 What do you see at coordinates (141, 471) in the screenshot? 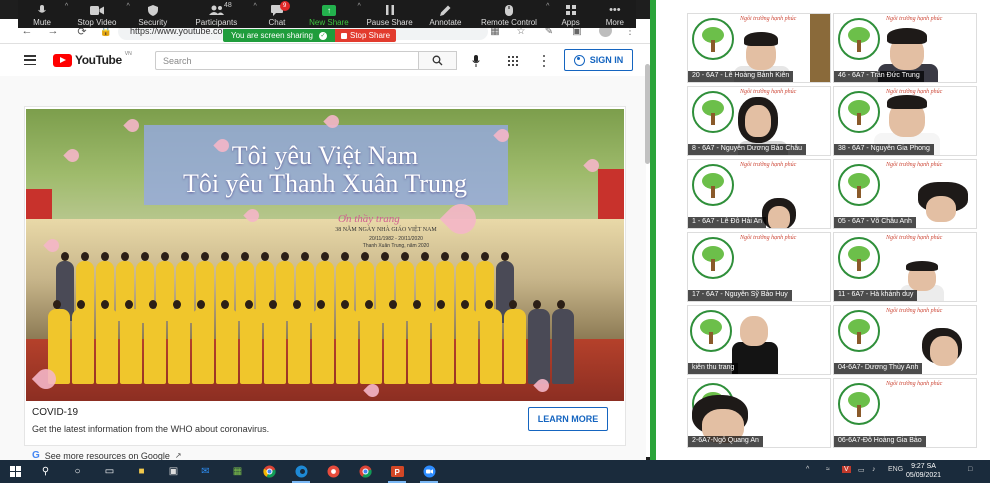
I see `file-explorer-icon: ■` at bounding box center [141, 471].